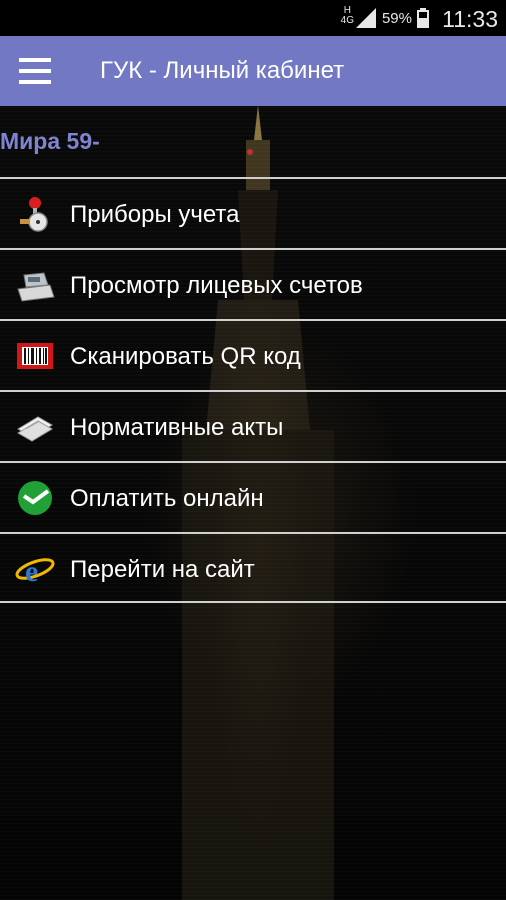 Image resolution: width=506 pixels, height=900 pixels. Describe the element at coordinates (34, 214) in the screenshot. I see `meter-icon` at that location.